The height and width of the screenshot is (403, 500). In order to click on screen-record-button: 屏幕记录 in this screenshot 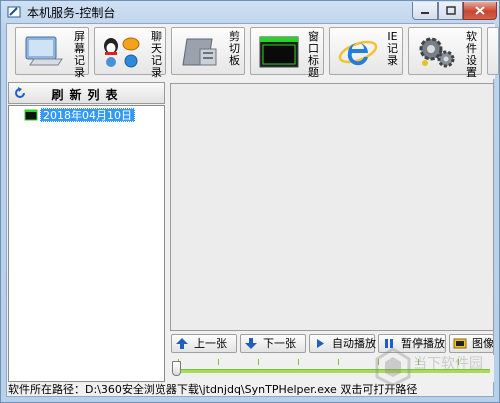, I will do `click(52, 53)`.